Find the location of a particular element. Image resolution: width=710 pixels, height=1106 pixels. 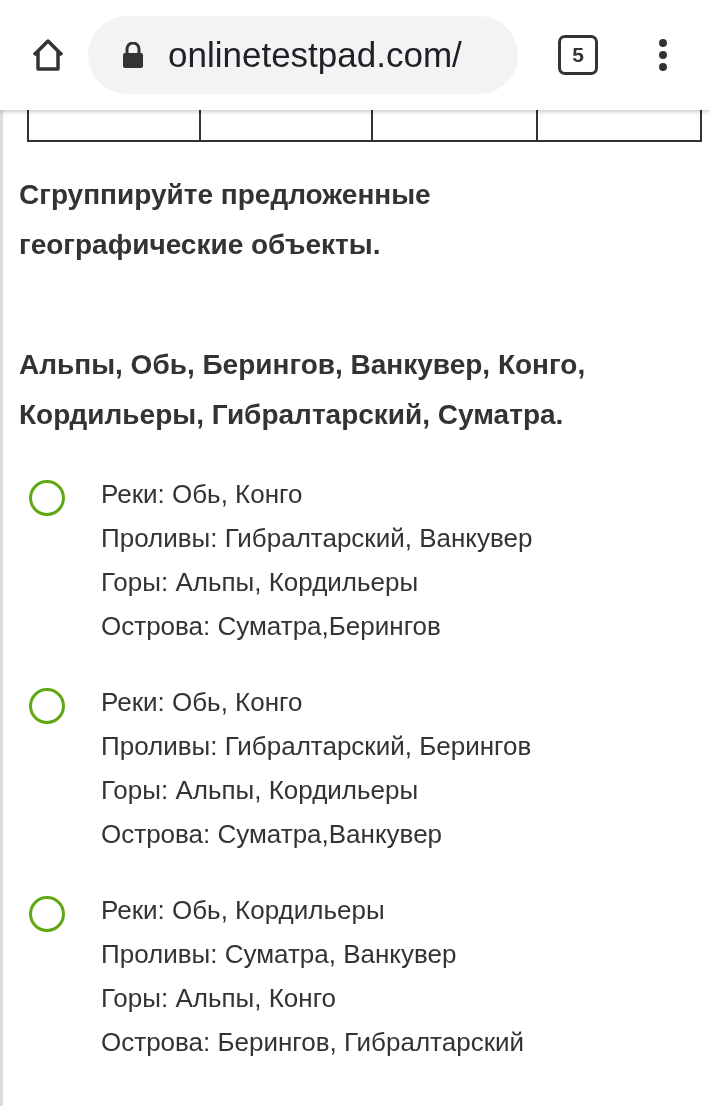

address-bar: onlinetestpad.com/ is located at coordinates (303, 55).